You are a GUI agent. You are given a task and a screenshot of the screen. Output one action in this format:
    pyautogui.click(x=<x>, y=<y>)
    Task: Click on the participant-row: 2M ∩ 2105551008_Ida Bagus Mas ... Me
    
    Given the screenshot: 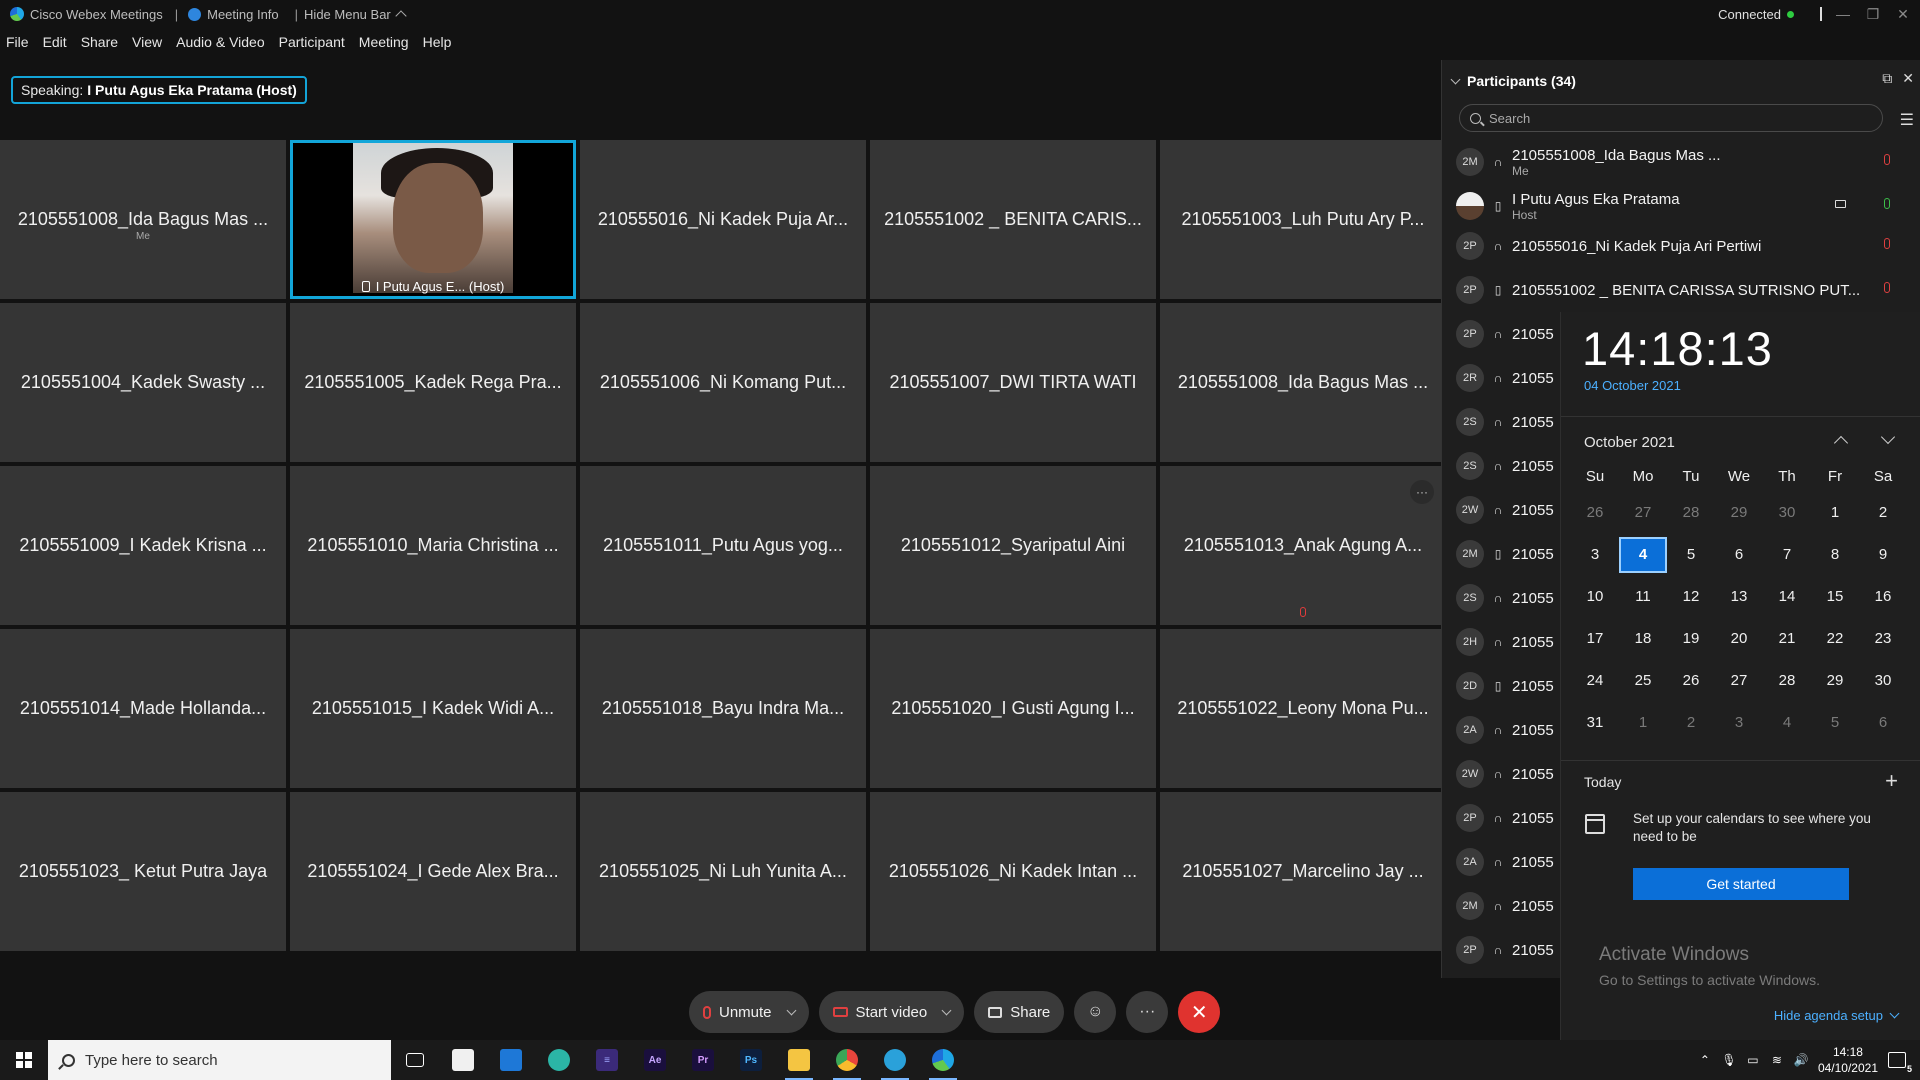 What is the action you would take?
    pyautogui.click(x=1681, y=162)
    